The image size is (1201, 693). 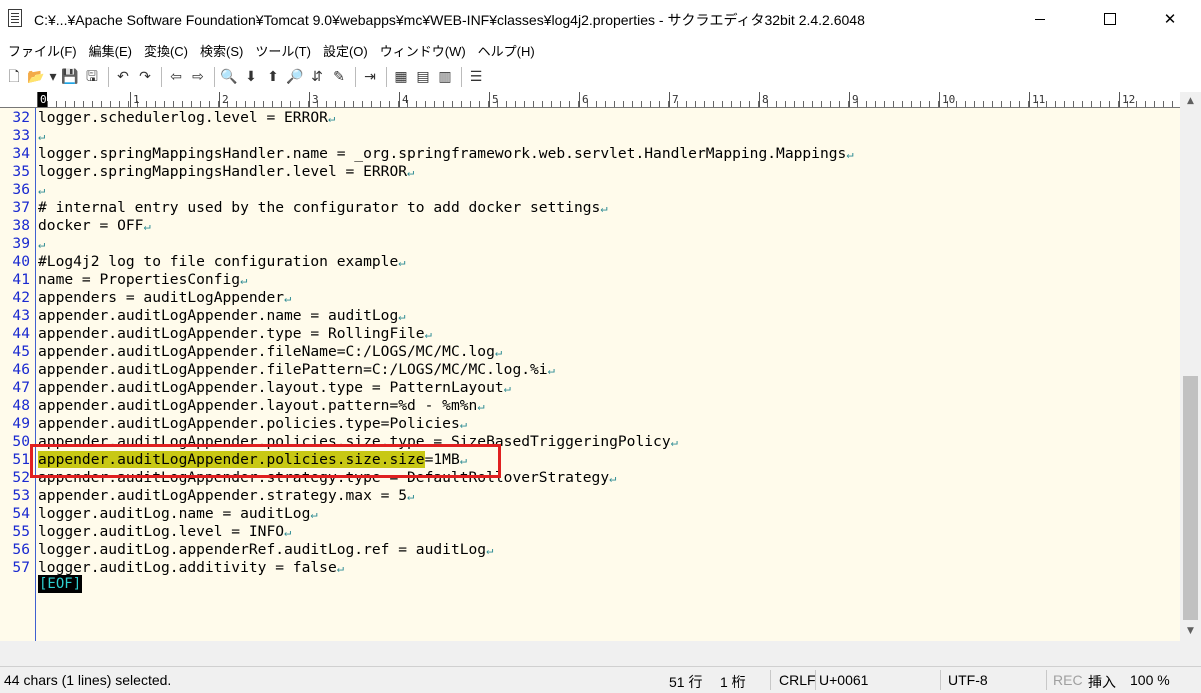 What do you see at coordinates (273, 77) in the screenshot?
I see `find-prev-icon: ⬆` at bounding box center [273, 77].